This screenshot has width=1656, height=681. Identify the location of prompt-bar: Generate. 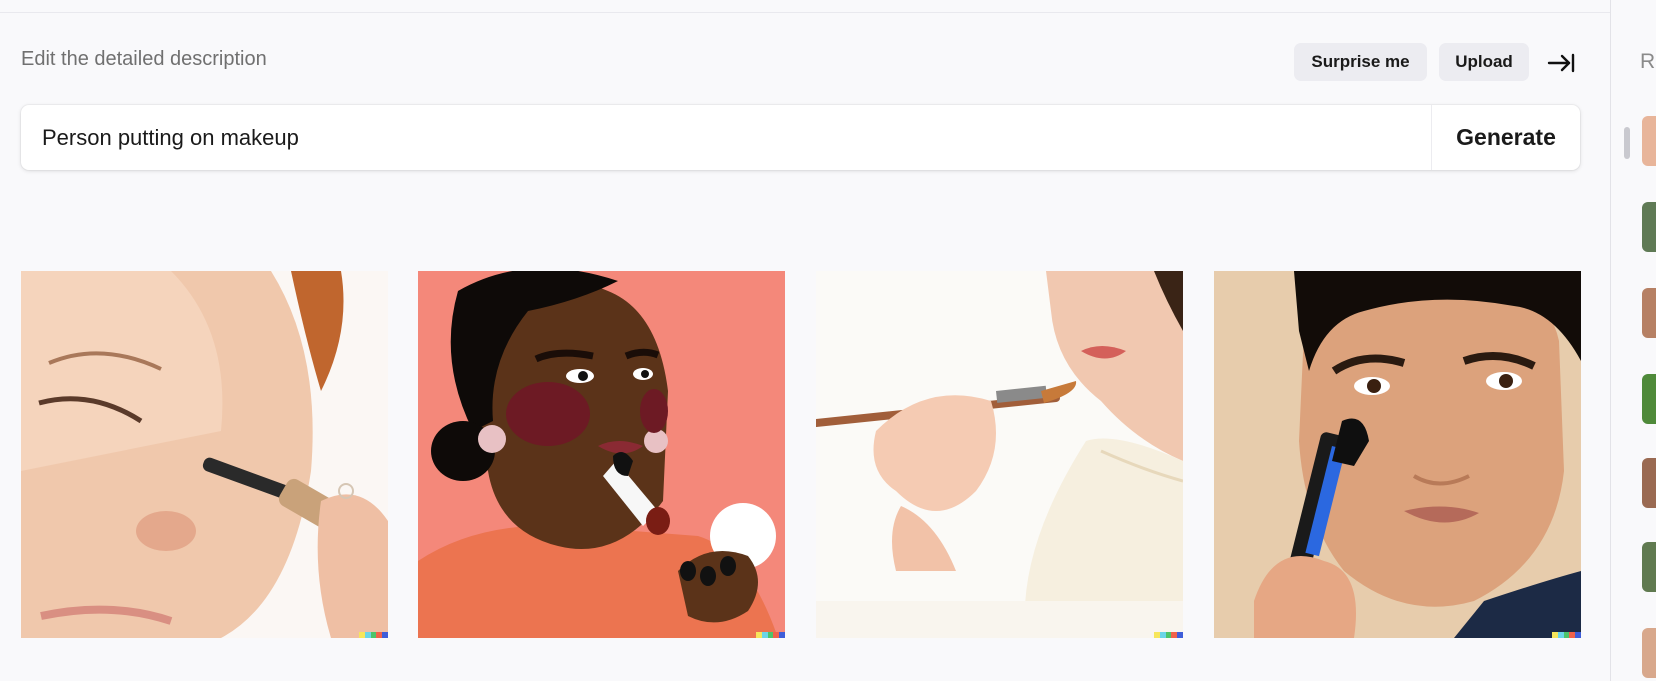
(800, 137).